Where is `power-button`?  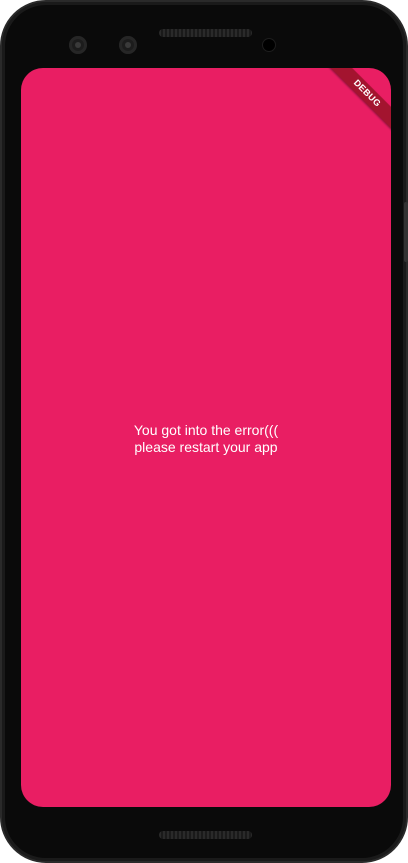 power-button is located at coordinates (406, 232).